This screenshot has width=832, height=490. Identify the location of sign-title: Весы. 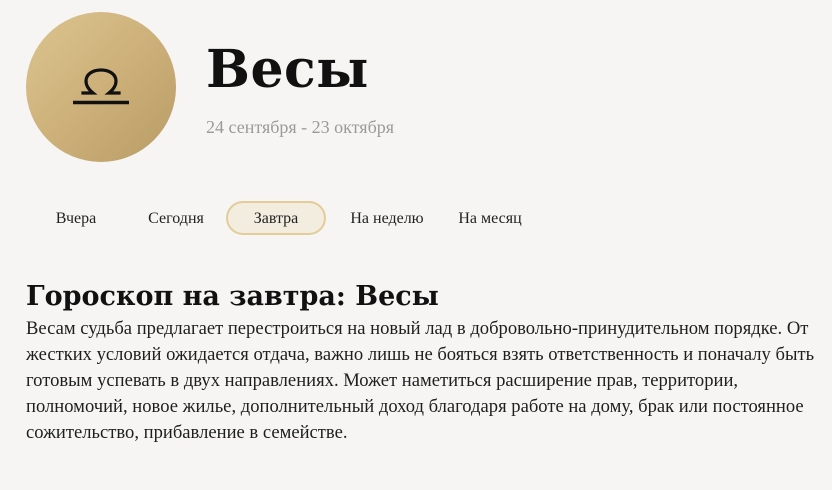
(287, 69).